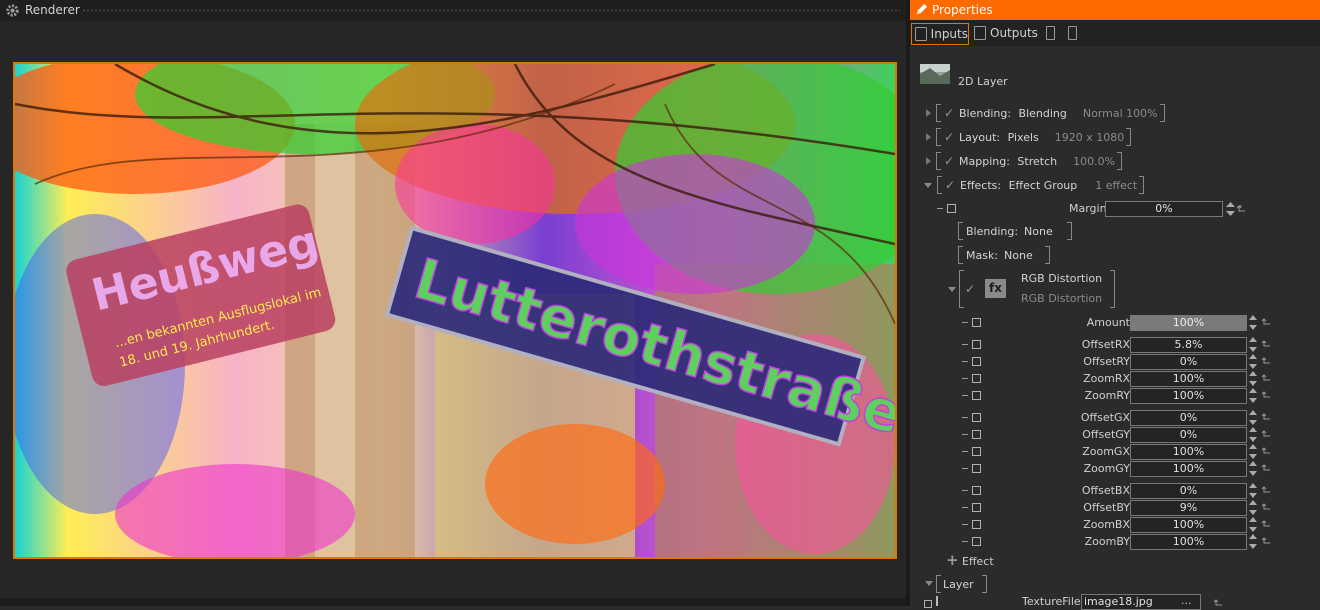 The image size is (1320, 610). What do you see at coordinates (1004, 255) in the screenshot?
I see `mask-field: Mask: None` at bounding box center [1004, 255].